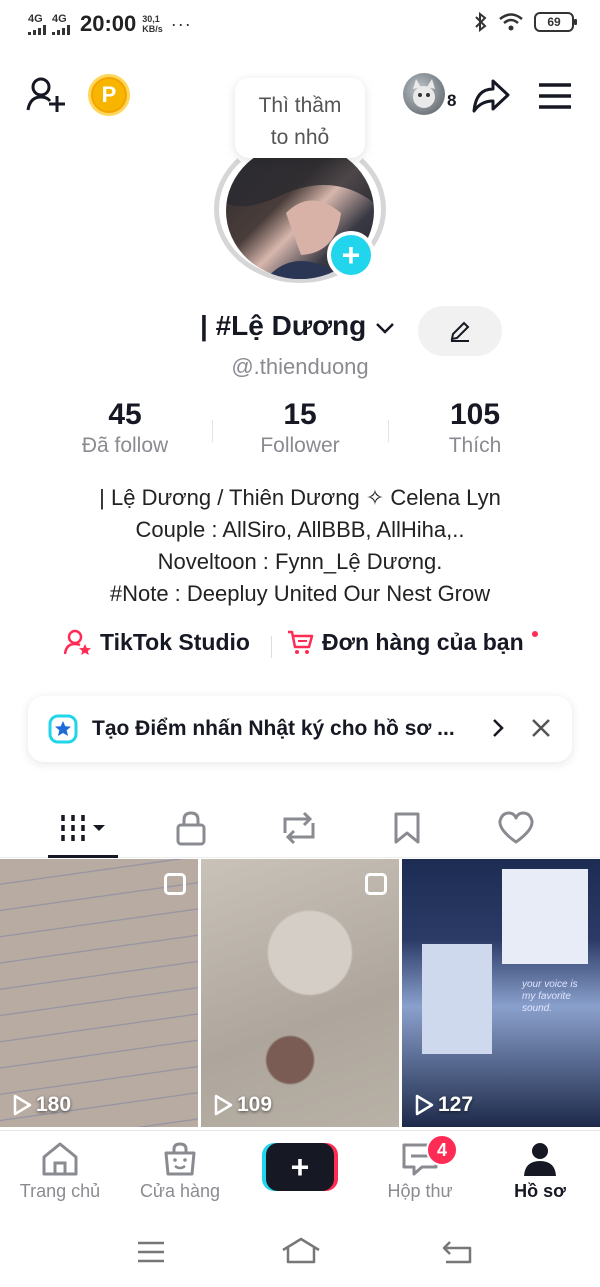 The image size is (600, 1287). I want to click on note-tooltip: Thì thầm to nhỏ, so click(300, 118).